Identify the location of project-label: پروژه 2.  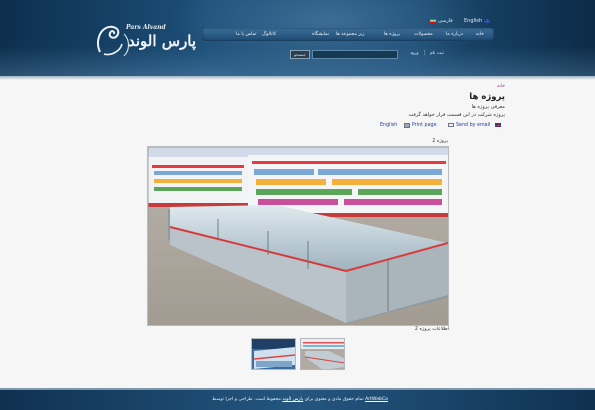
(440, 141).